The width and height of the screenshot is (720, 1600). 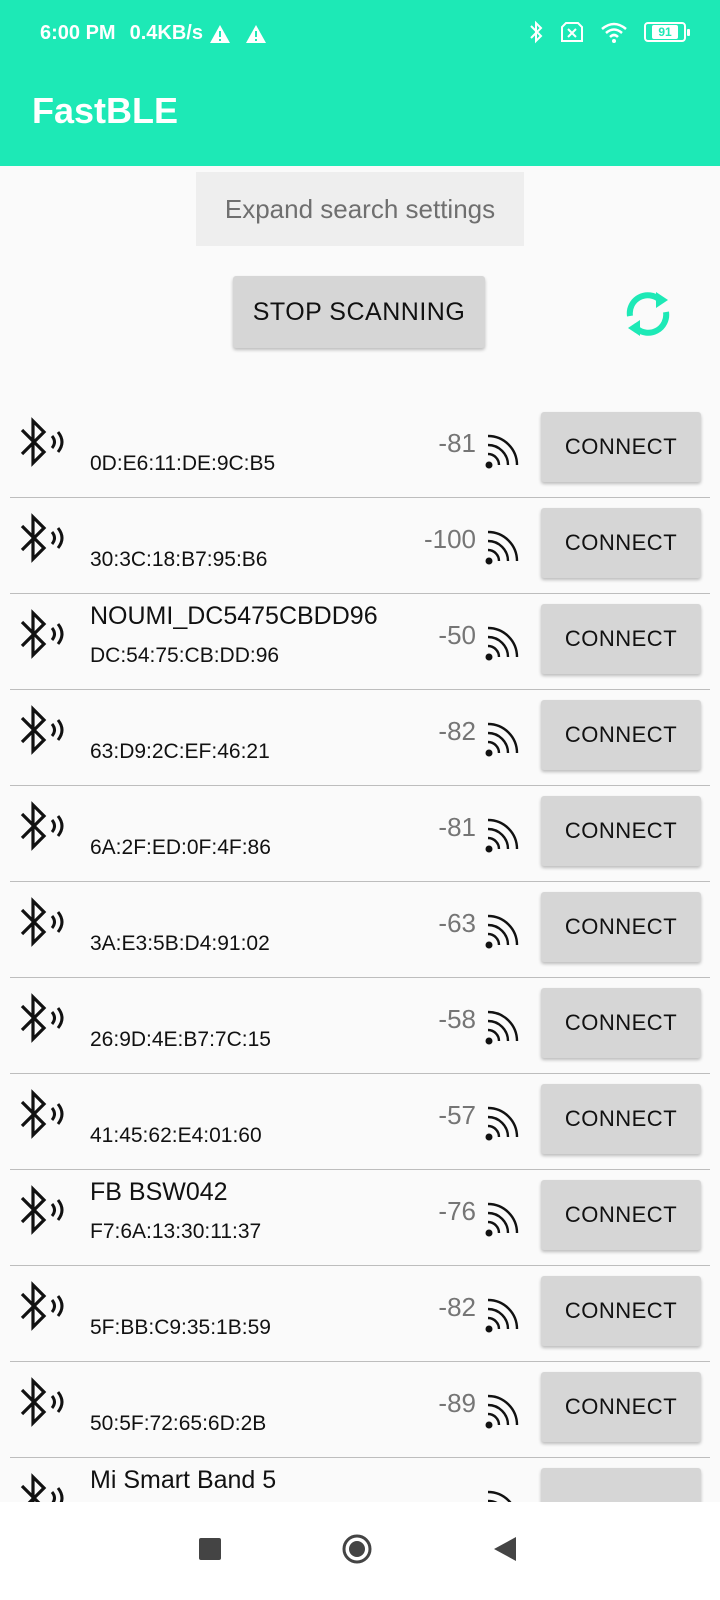 What do you see at coordinates (449, 539) in the screenshot?
I see `device-rssi: -100` at bounding box center [449, 539].